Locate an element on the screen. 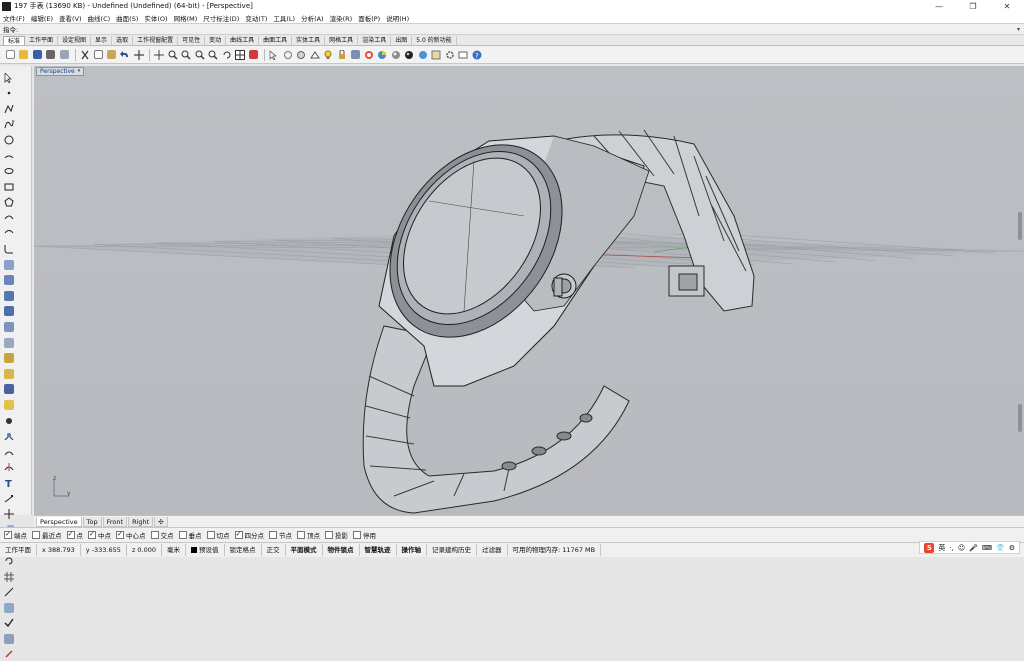 Image resolution: width=1024 pixels, height=661 pixels. command-line: 指令: ▾ is located at coordinates (512, 29).